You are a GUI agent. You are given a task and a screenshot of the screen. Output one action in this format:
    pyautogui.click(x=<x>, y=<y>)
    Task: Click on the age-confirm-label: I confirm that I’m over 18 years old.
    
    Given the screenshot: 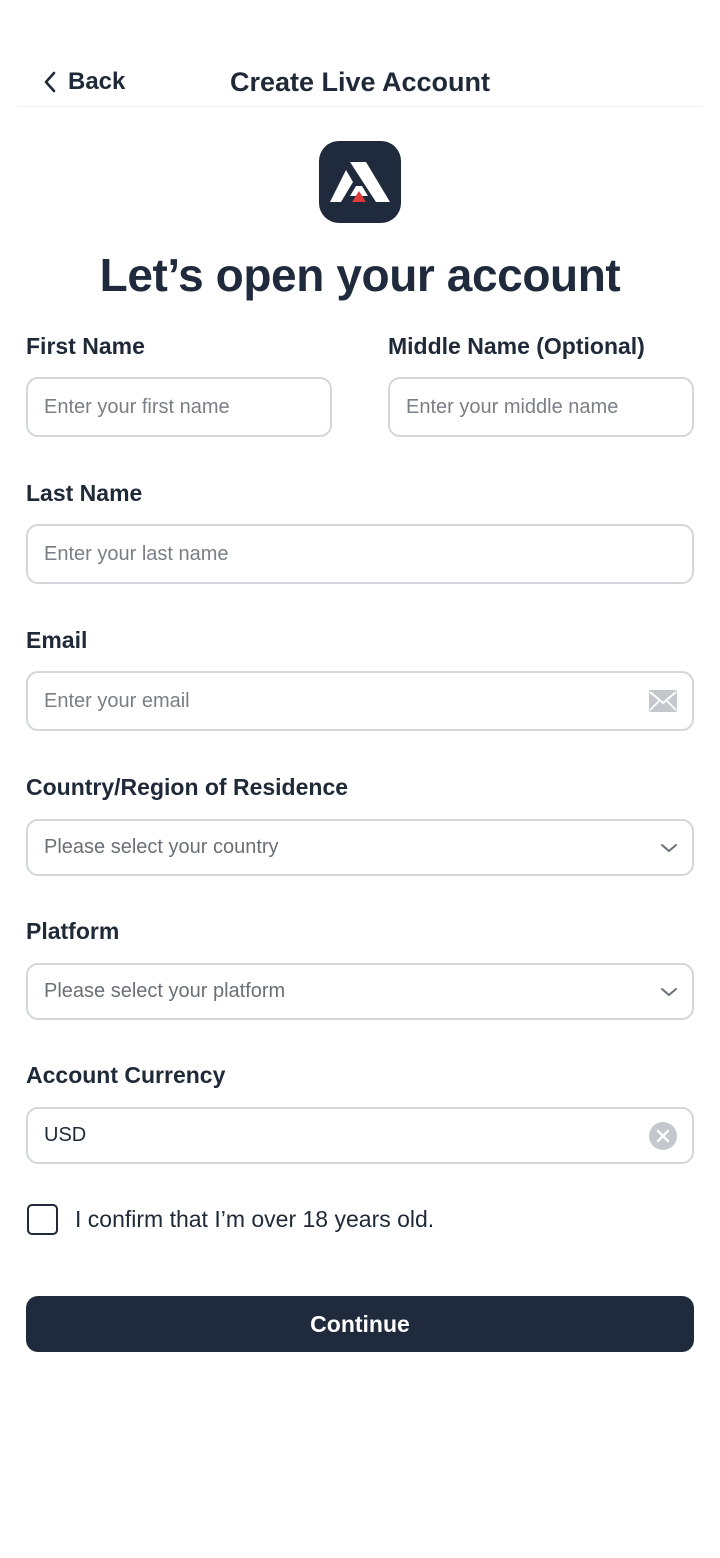 What is the action you would take?
    pyautogui.click(x=255, y=1218)
    